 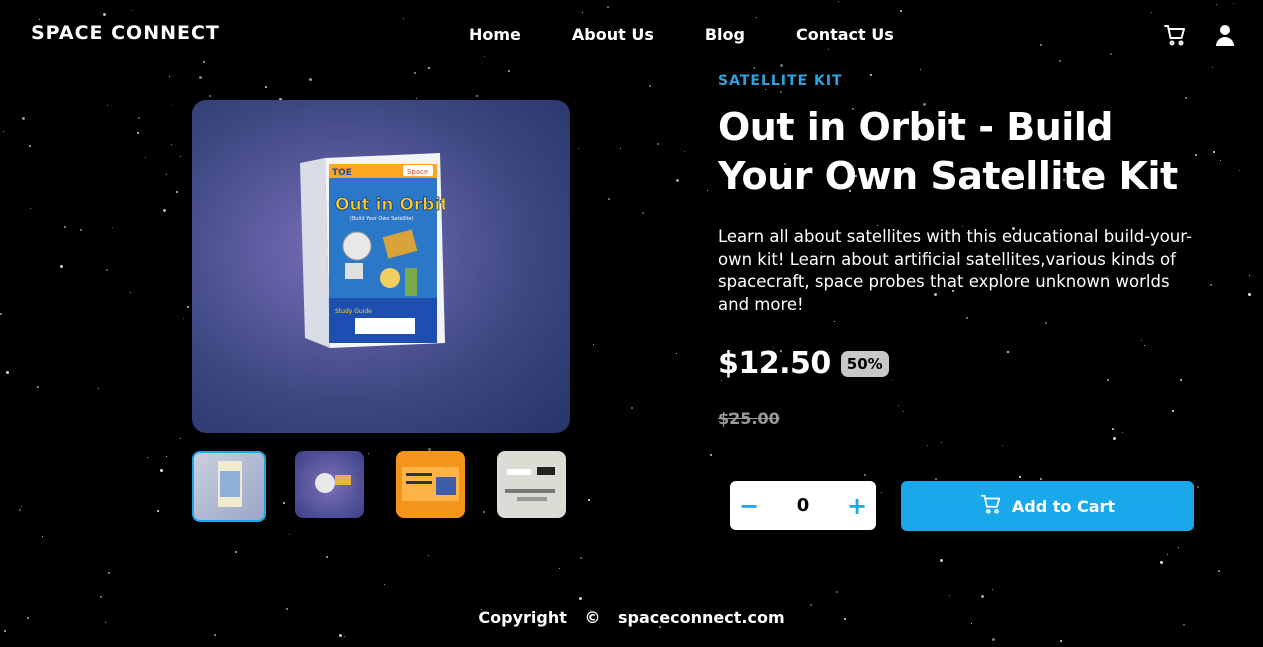 I want to click on box-tag: Space, so click(x=417, y=172).